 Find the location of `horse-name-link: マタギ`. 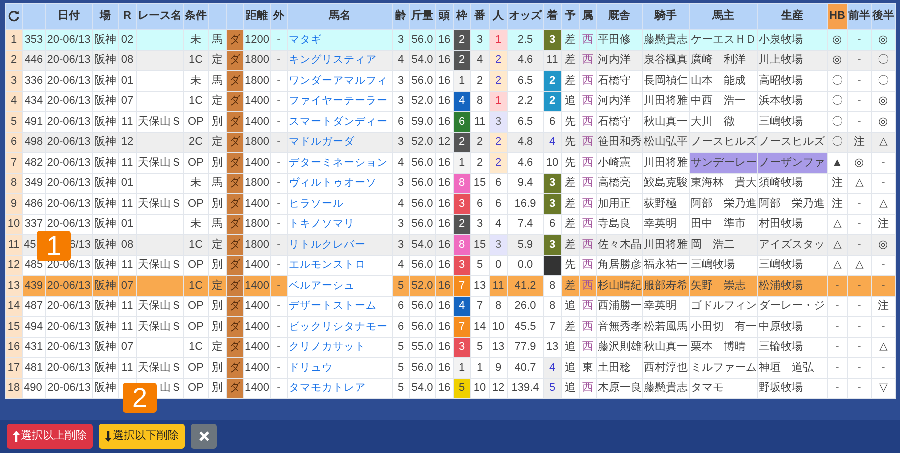

horse-name-link: マタギ is located at coordinates (305, 40).